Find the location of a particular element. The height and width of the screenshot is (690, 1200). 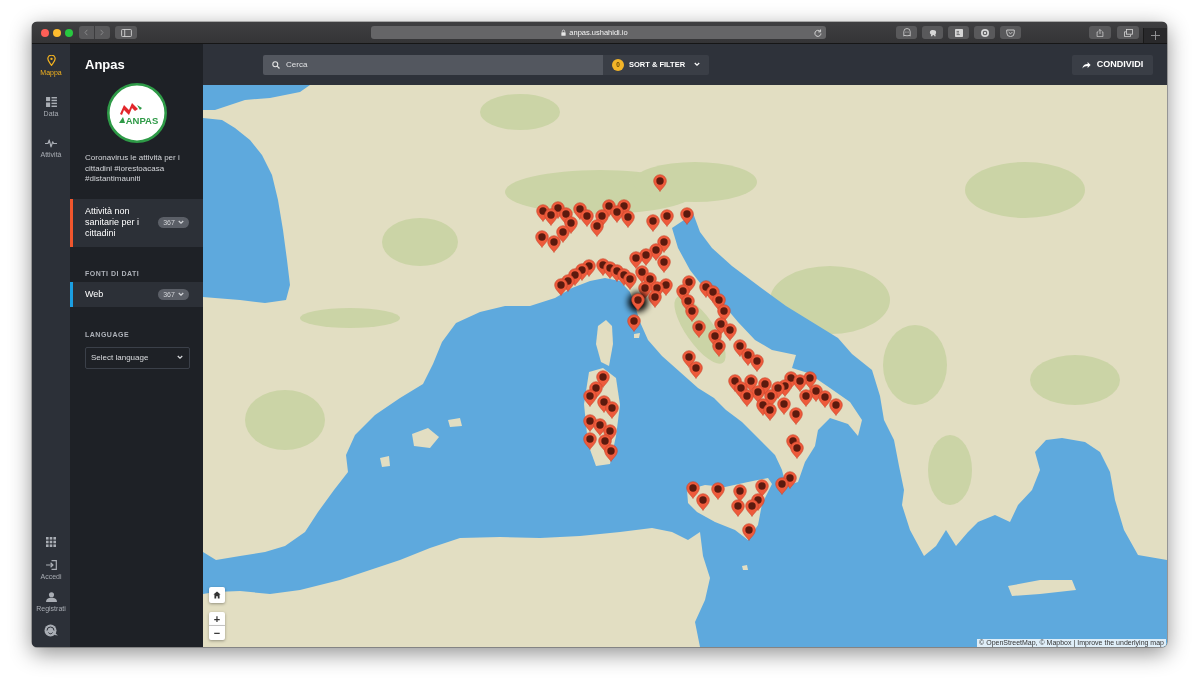

shield-icon is located at coordinates (1010, 32).